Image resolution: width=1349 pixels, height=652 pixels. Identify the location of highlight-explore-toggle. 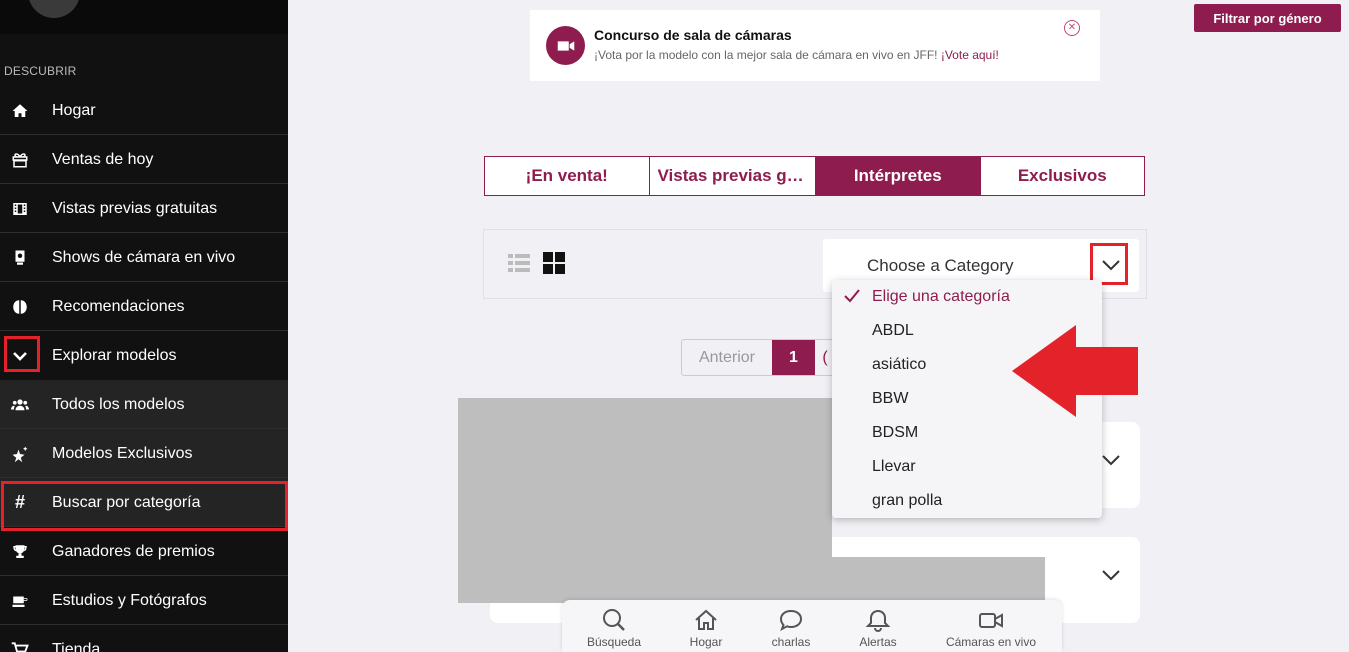
(22, 354).